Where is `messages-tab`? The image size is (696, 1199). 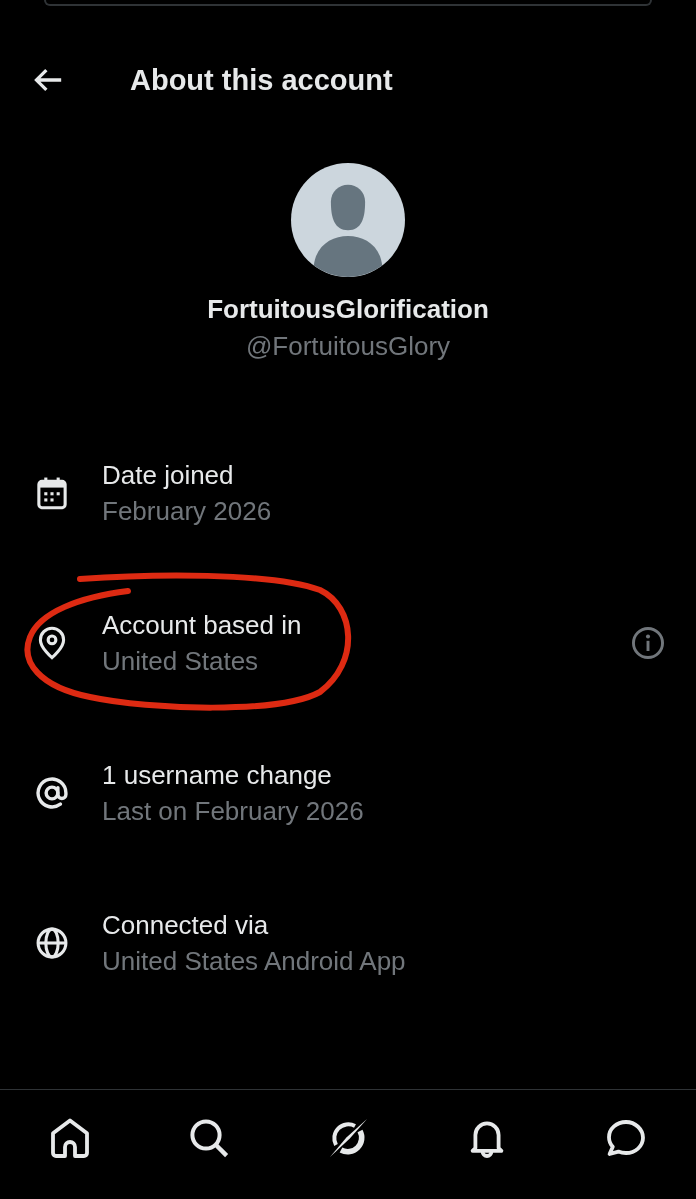 messages-tab is located at coordinates (626, 1138).